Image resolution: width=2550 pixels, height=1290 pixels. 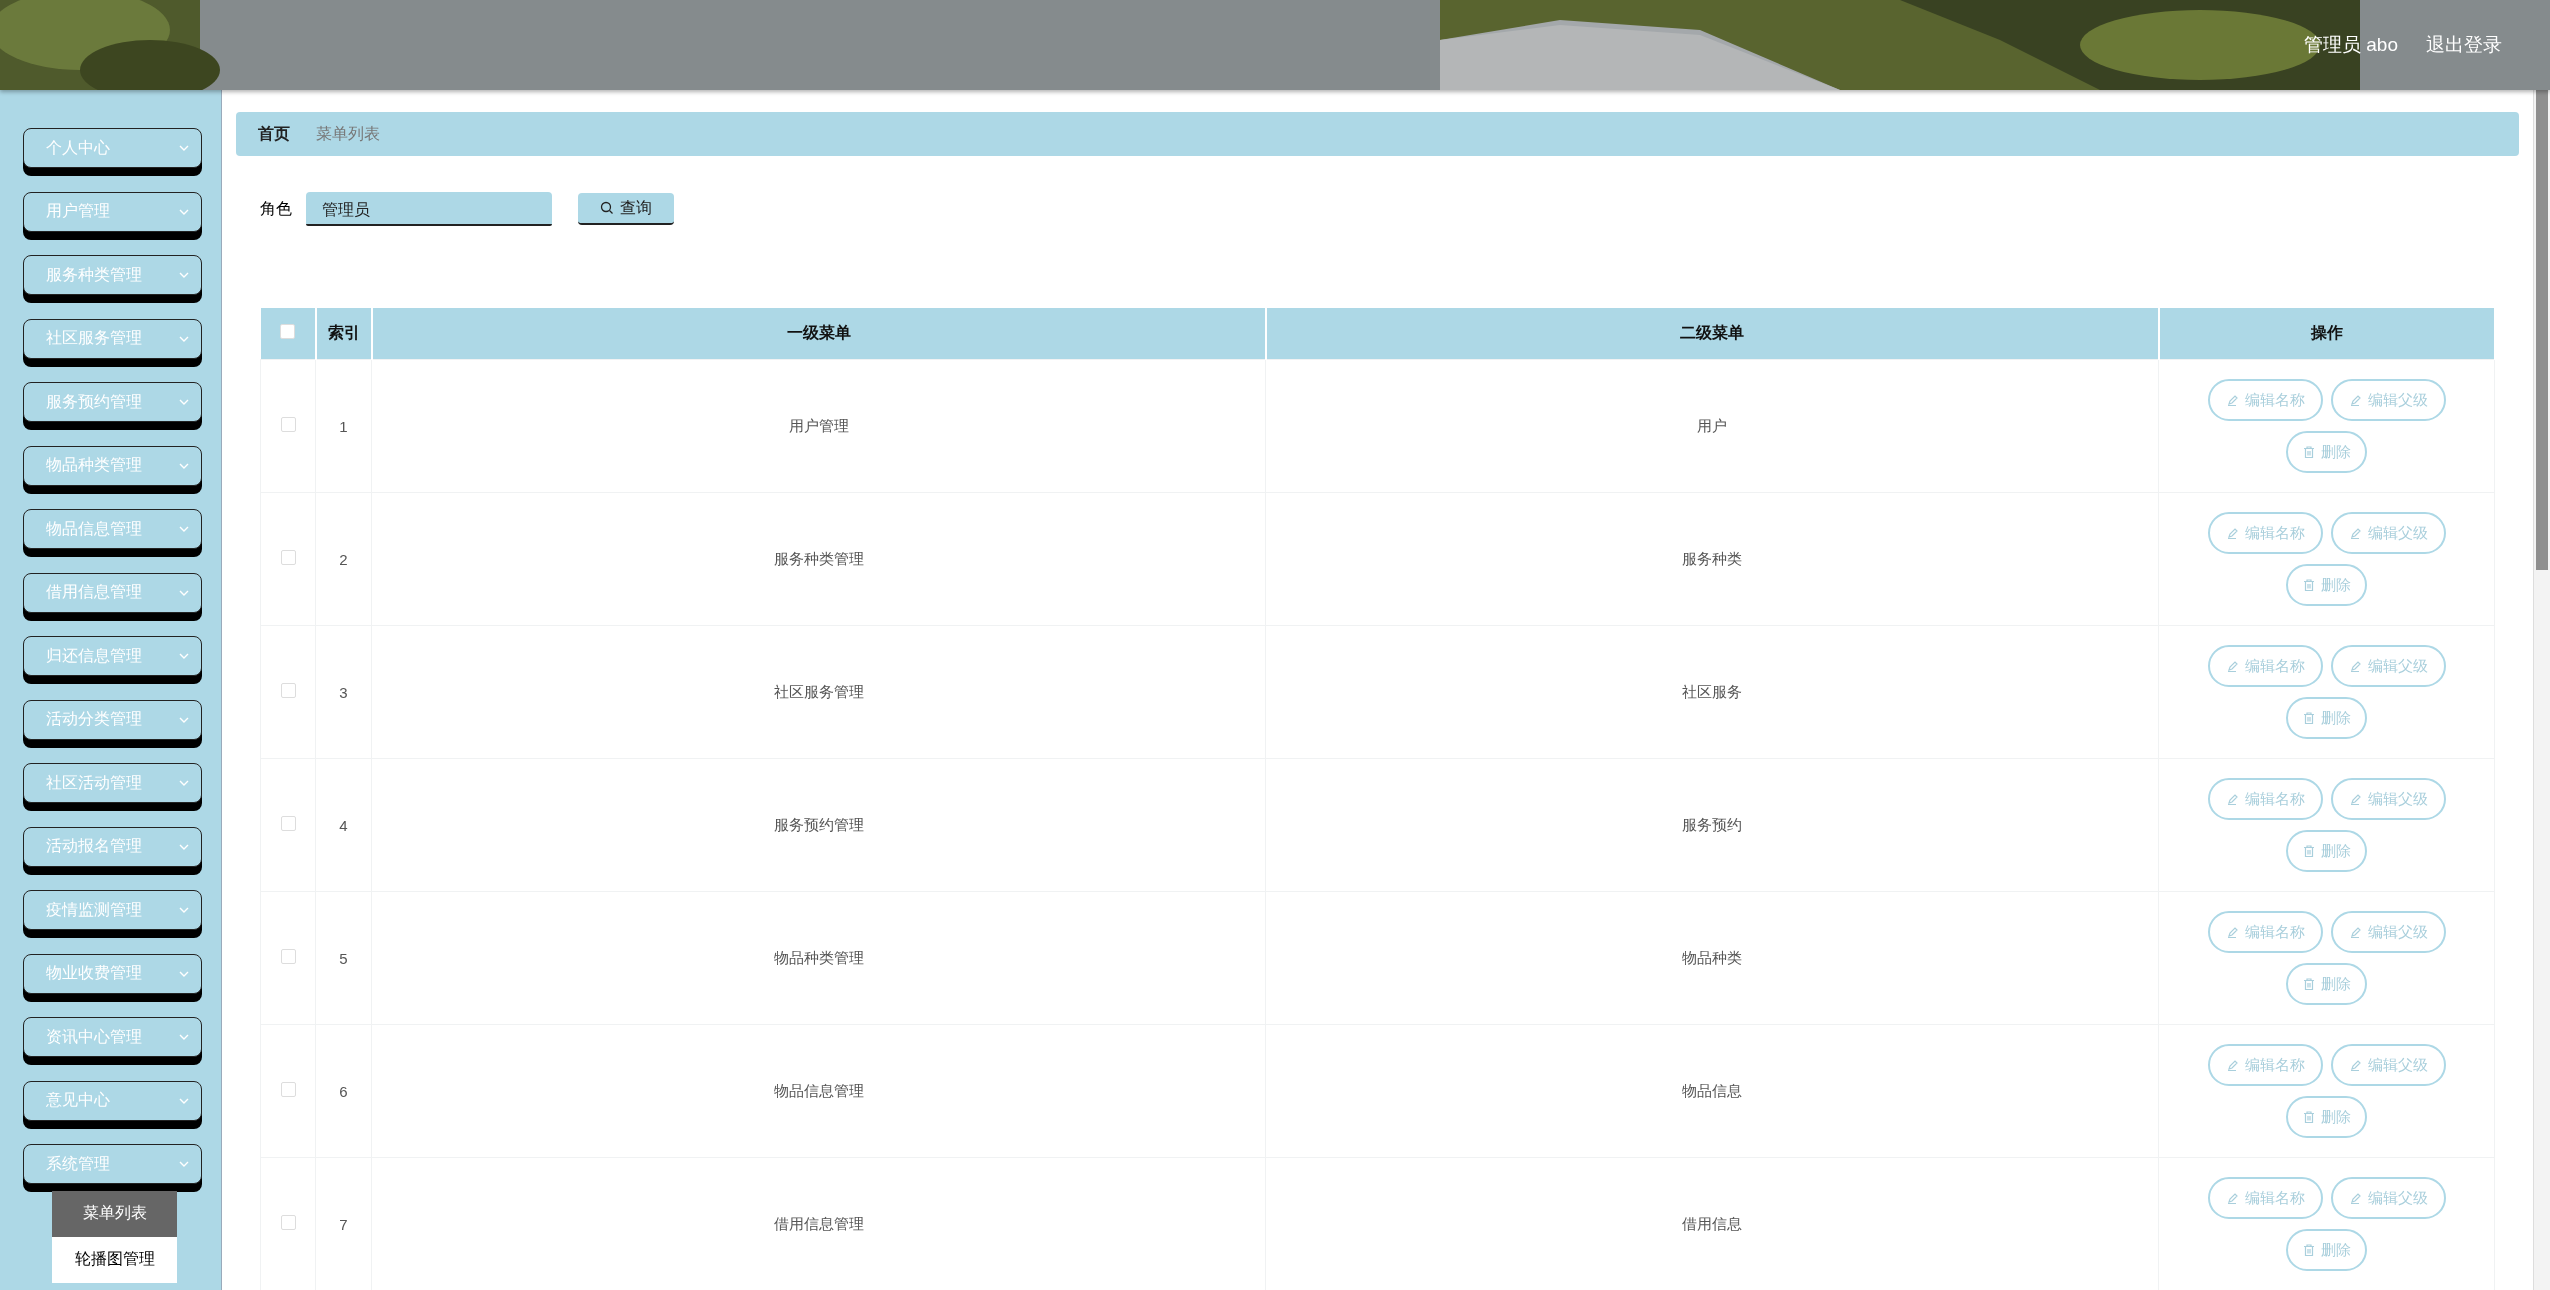 What do you see at coordinates (348, 133) in the screenshot?
I see `breadcrumb-item: 菜单列表` at bounding box center [348, 133].